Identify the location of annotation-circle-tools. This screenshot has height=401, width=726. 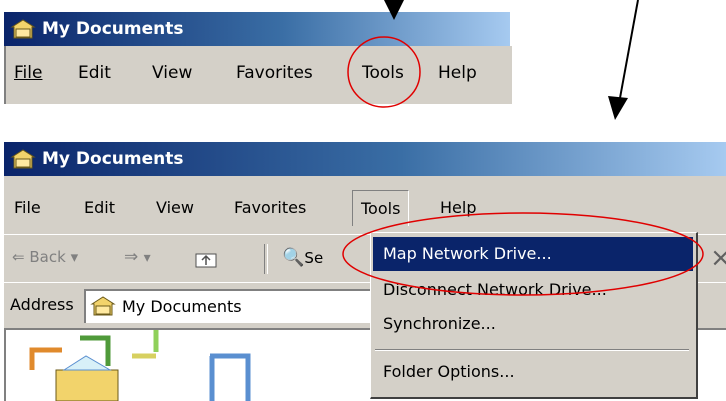
(384, 72).